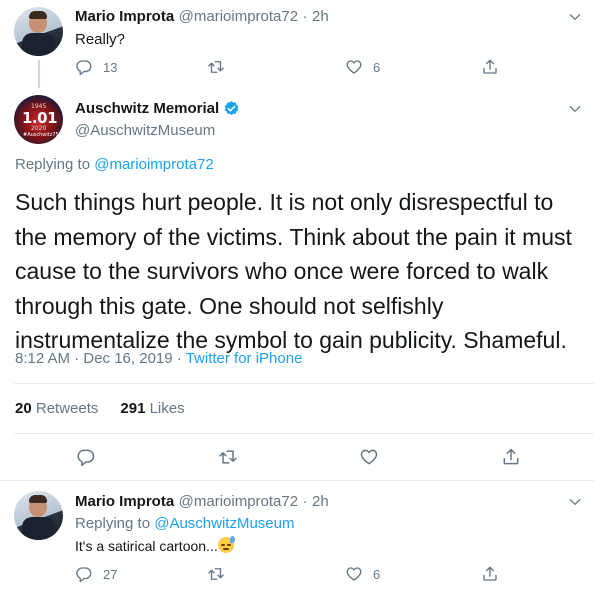 The image size is (594, 600). I want to click on retweets-stat: 20 Retweets, so click(56, 408).